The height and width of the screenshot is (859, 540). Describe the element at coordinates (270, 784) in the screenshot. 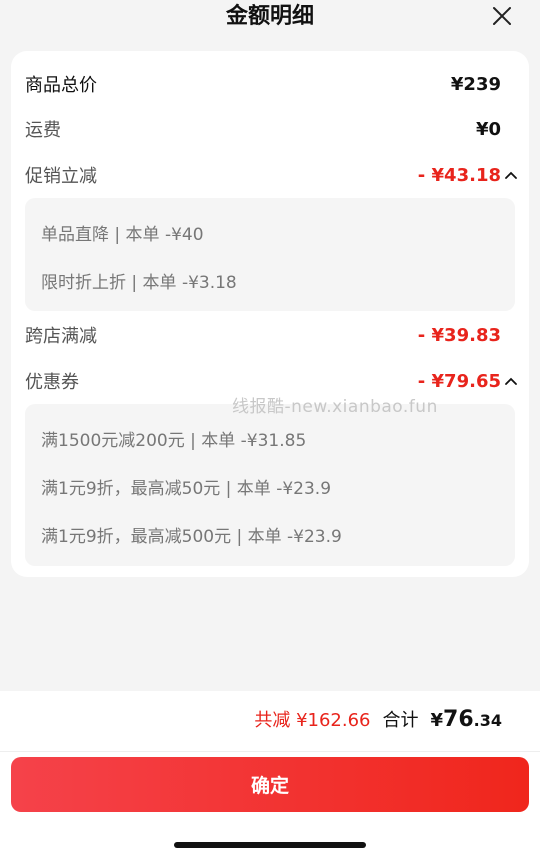

I see `confirm-button: 确定` at that location.